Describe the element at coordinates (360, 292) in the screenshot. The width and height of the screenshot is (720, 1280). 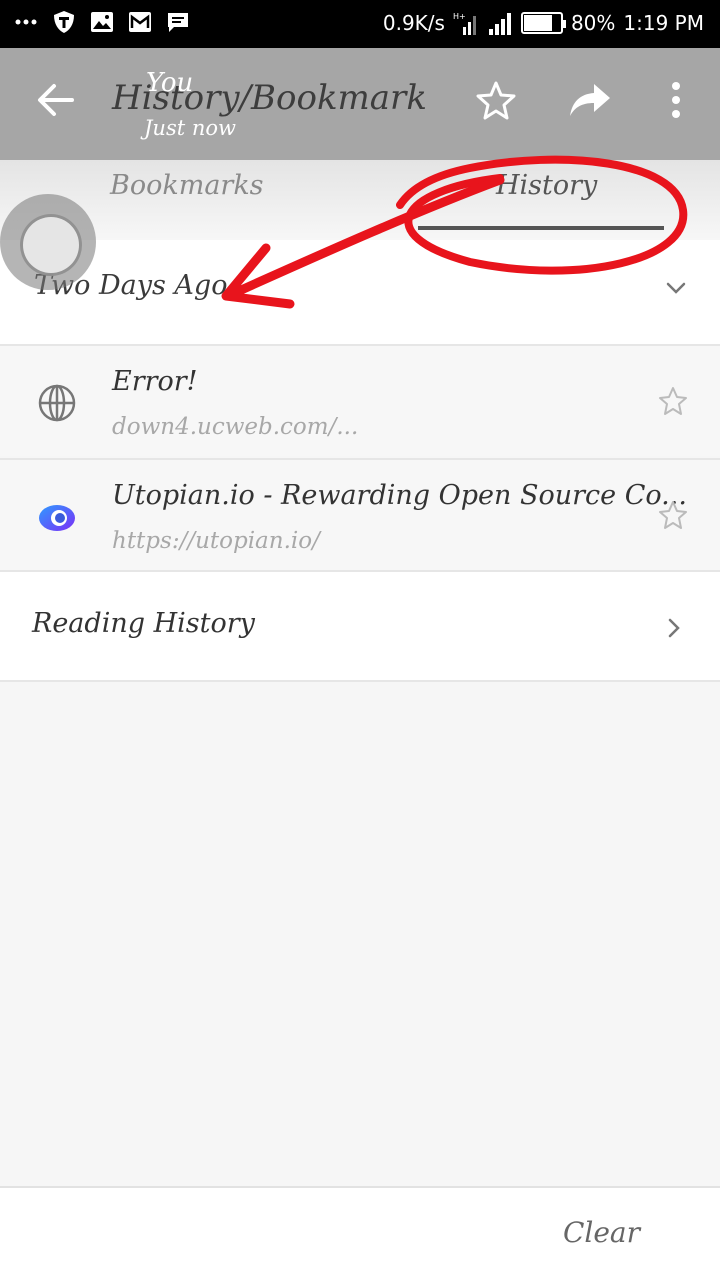
I see `history-group-header: Two Days Ago` at that location.